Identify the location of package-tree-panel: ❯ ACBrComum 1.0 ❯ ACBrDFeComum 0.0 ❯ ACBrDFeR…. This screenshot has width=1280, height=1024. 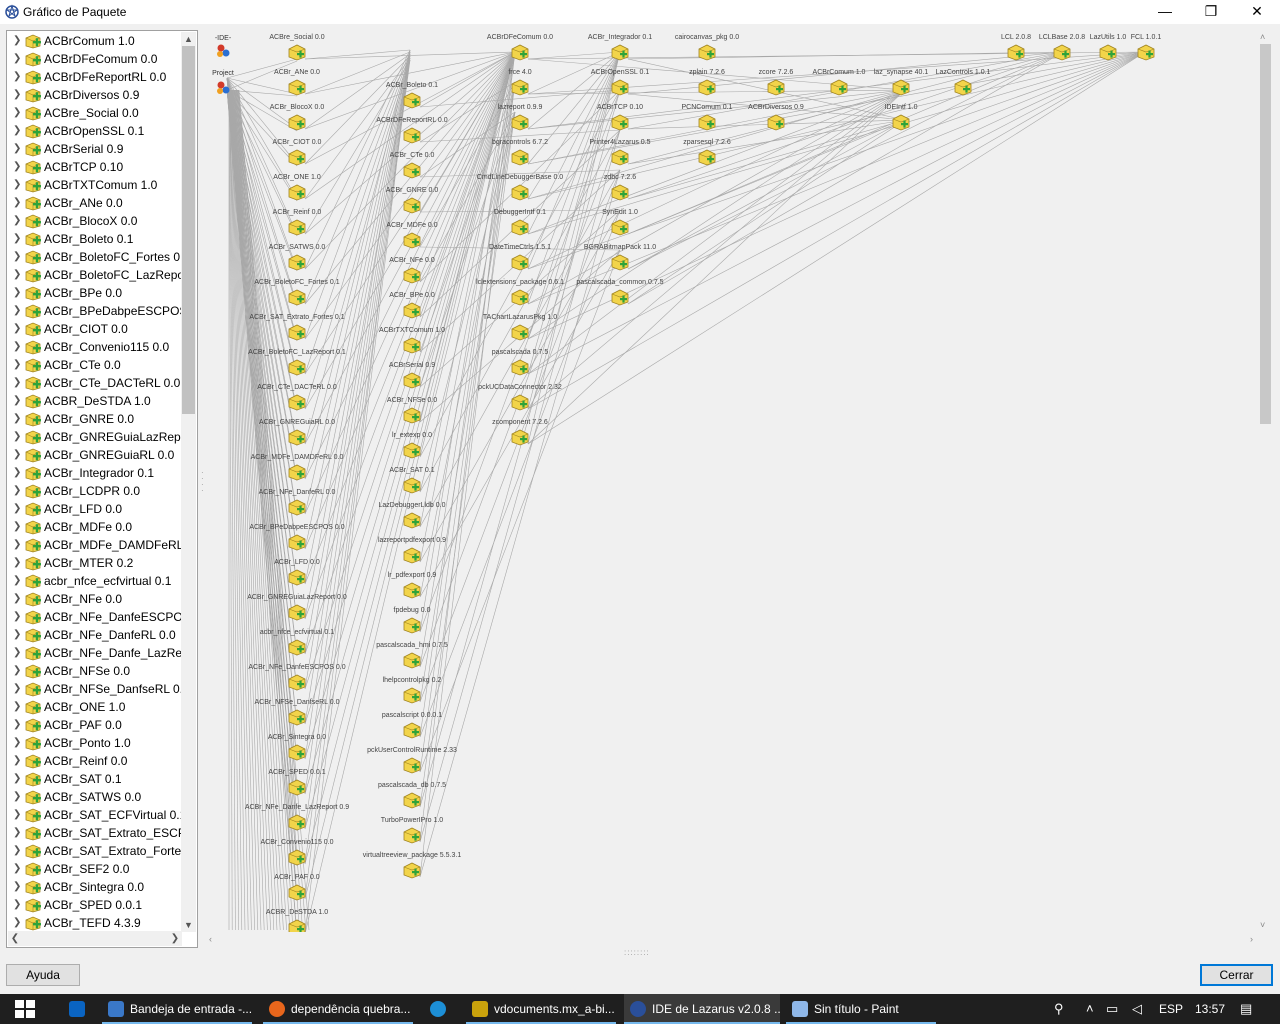
(102, 489).